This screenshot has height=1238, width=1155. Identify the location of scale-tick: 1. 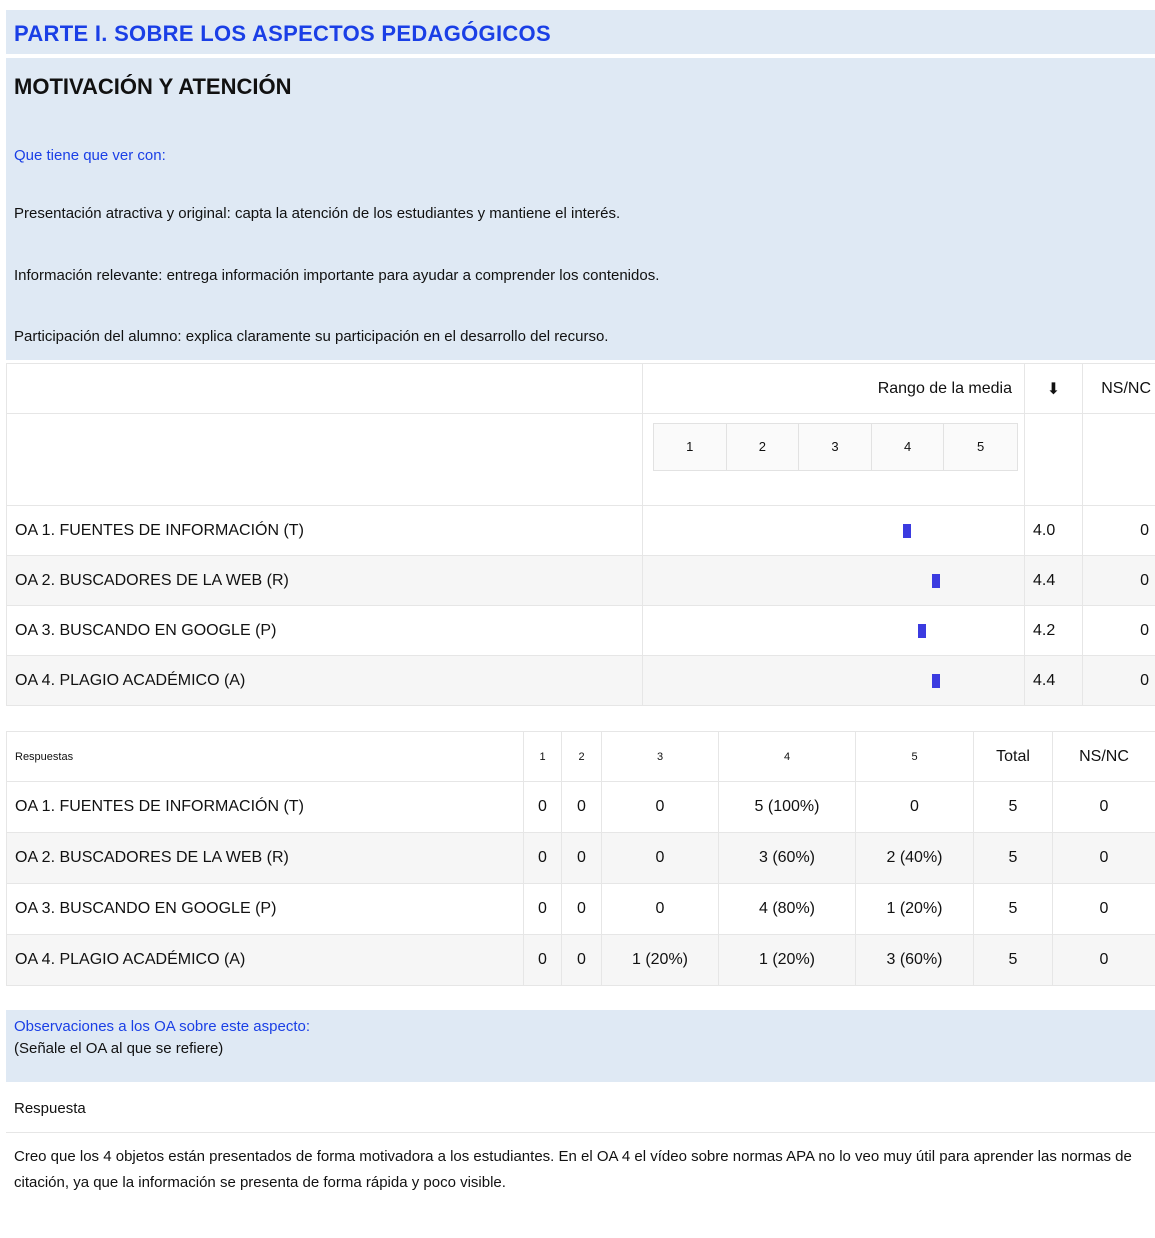
(690, 447).